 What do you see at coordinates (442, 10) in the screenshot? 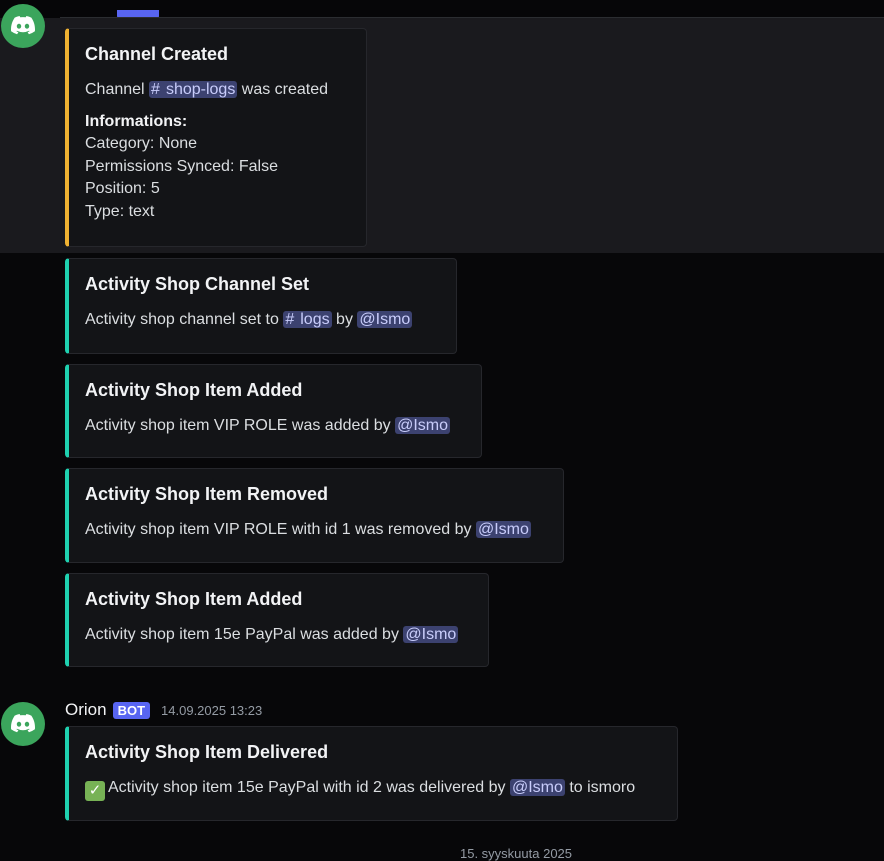
I see `top-strip` at bounding box center [442, 10].